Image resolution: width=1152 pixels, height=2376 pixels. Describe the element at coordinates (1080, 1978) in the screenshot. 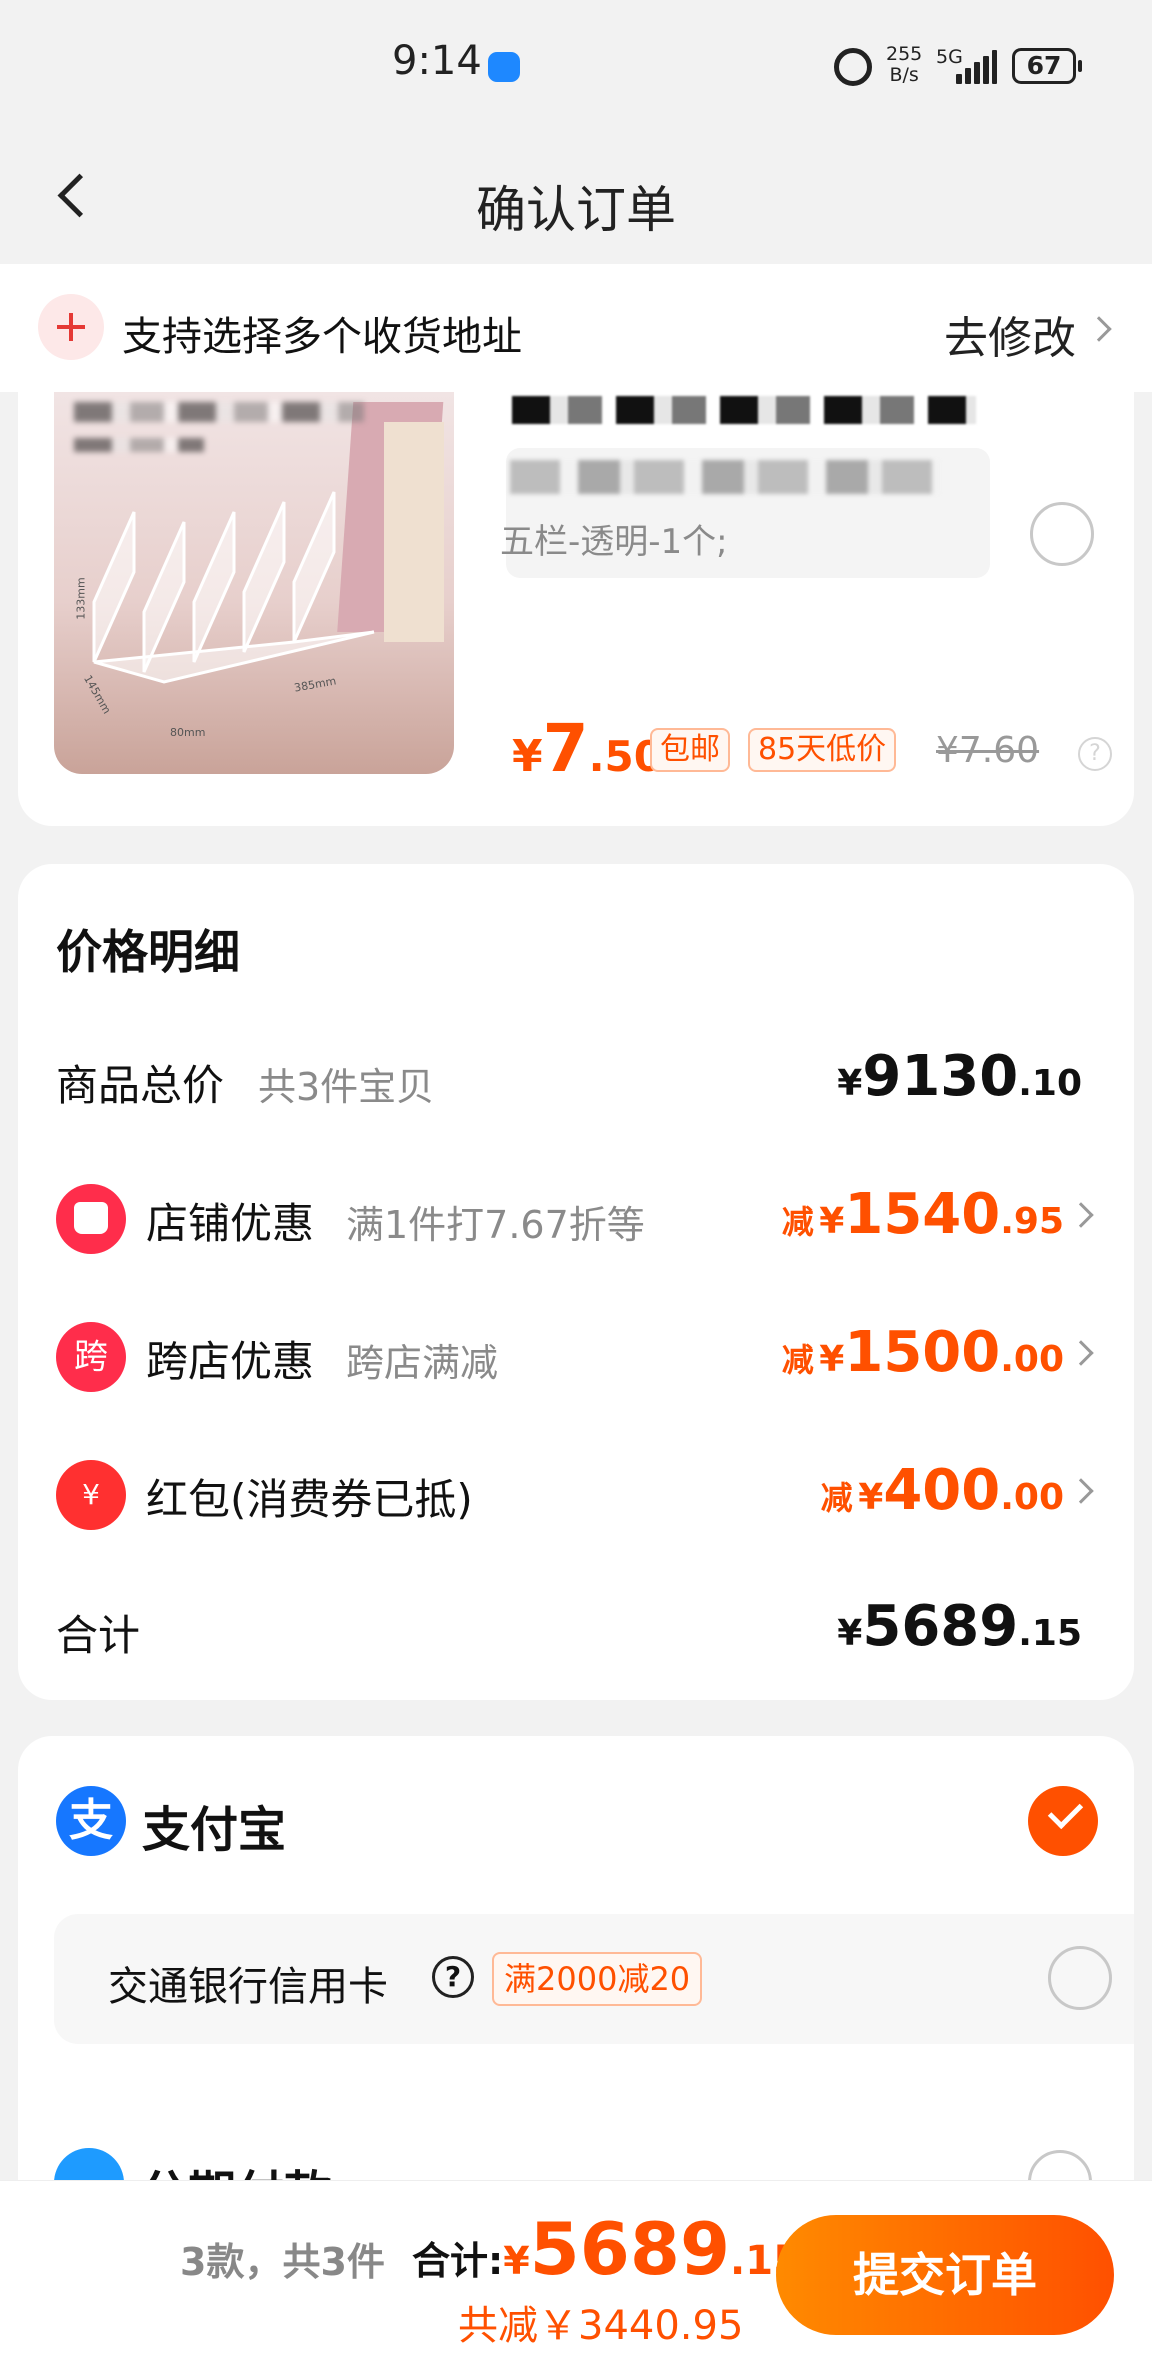

I see `credit-card-radio` at that location.